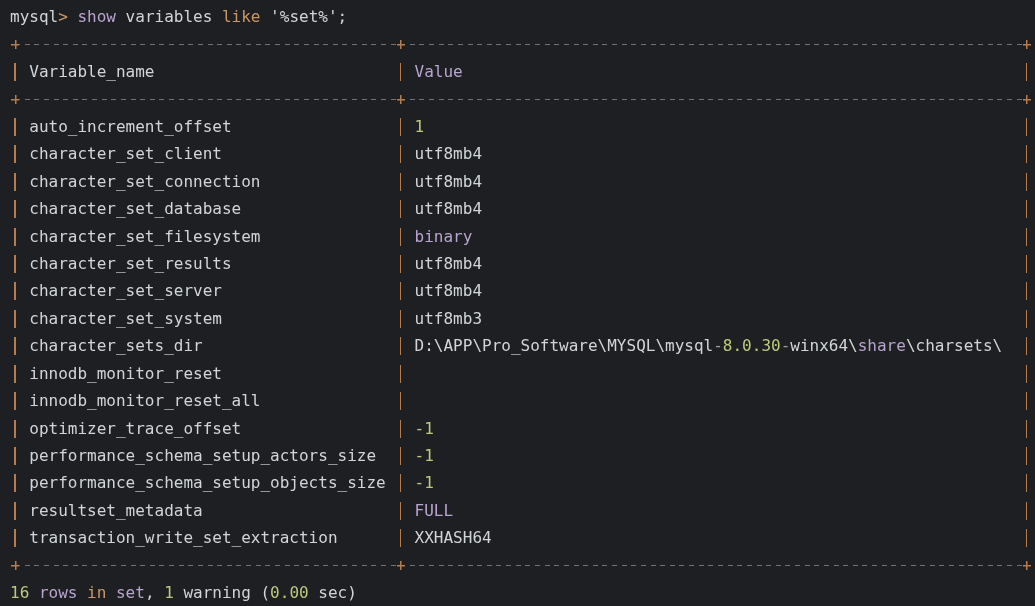  What do you see at coordinates (135, 209) in the screenshot?
I see `table-cell: character_set_database` at bounding box center [135, 209].